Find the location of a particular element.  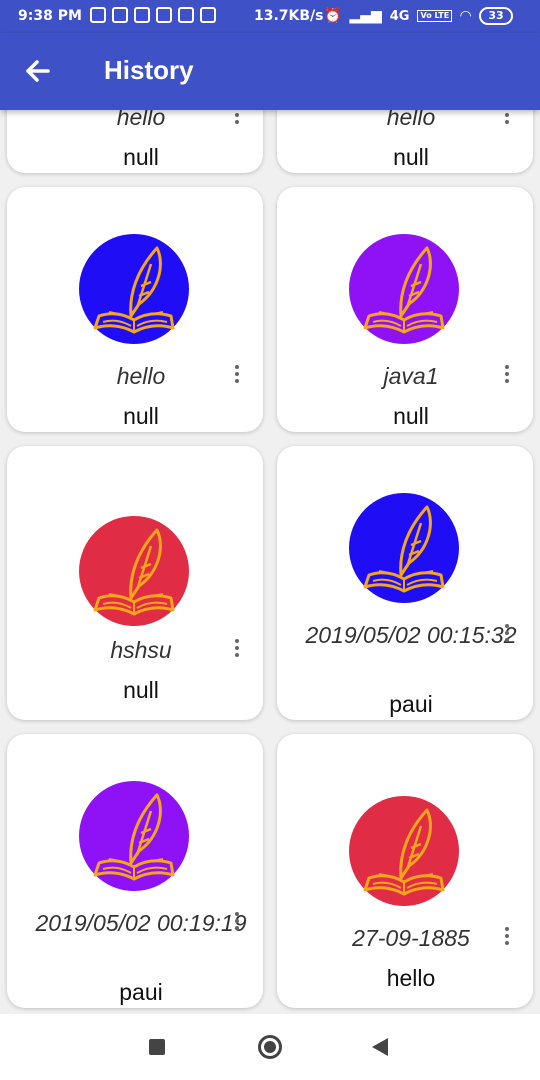

navigation-bar is located at coordinates (270, 1047).